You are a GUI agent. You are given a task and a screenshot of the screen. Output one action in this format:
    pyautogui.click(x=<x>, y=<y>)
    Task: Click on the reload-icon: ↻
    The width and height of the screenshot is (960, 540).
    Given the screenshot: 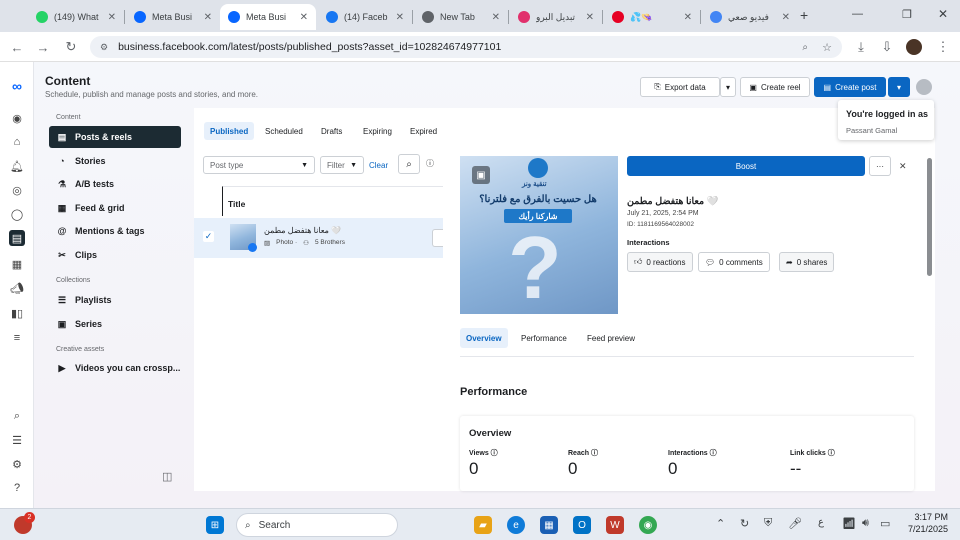 What is the action you would take?
    pyautogui.click(x=71, y=47)
    